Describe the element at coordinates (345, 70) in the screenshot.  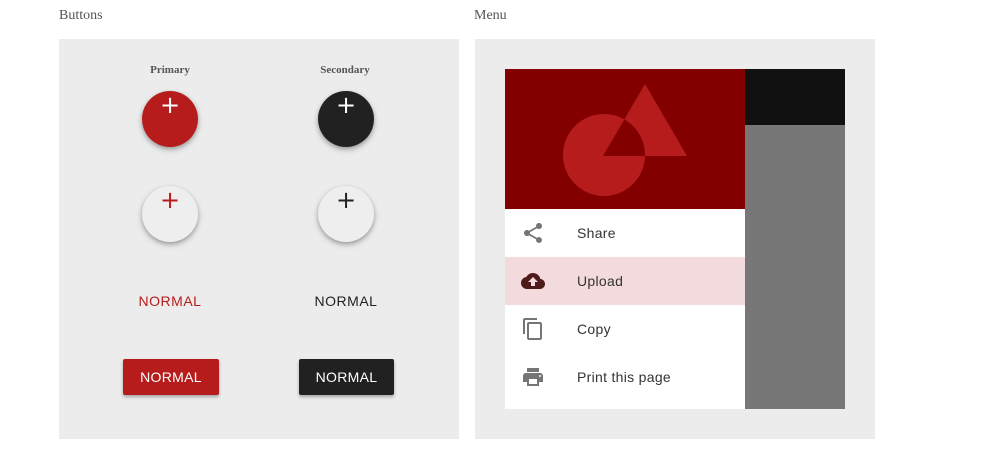
I see `secondary-column-label: Secondary` at that location.